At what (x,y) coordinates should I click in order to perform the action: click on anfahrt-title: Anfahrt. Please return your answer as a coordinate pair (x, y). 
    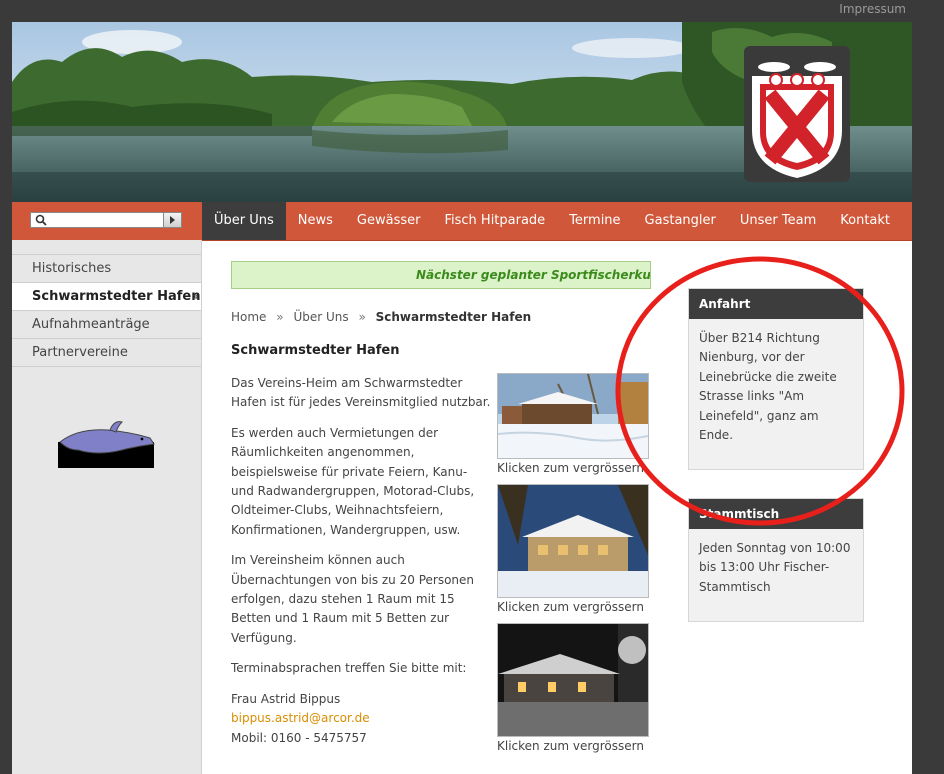
    Looking at the image, I should click on (776, 304).